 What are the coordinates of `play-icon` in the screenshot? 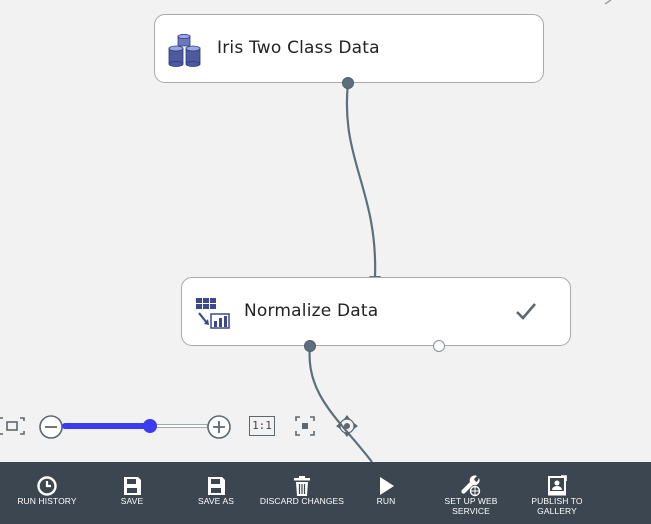 It's located at (386, 486).